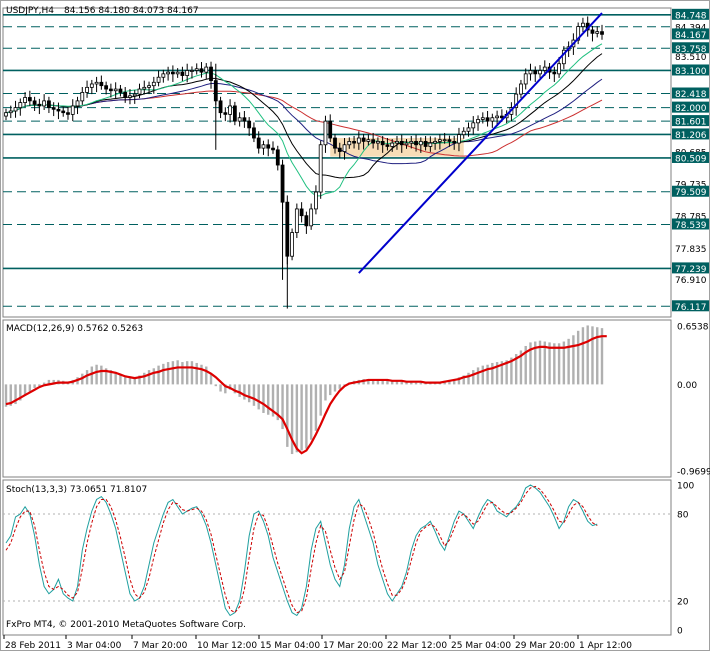 This screenshot has height=651, width=710. What do you see at coordinates (605, 646) in the screenshot?
I see `time-tick-label: 1 Apr 12:00` at bounding box center [605, 646].